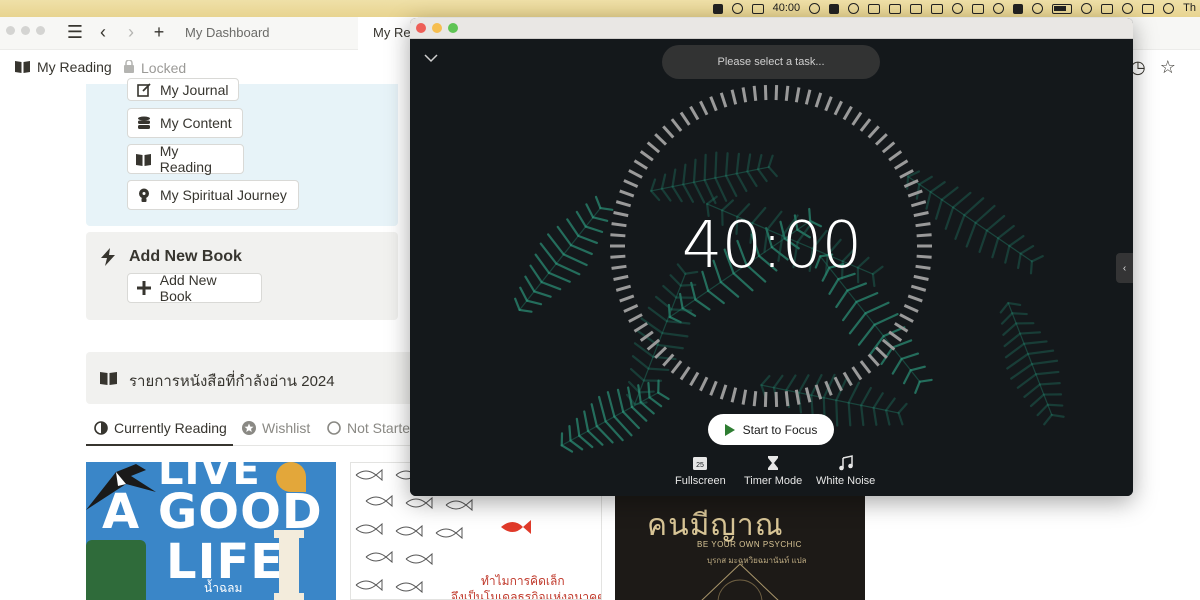 Image resolution: width=1200 pixels, height=600 pixels. Describe the element at coordinates (75, 32) in the screenshot. I see `menu-icon: ☰` at that location.